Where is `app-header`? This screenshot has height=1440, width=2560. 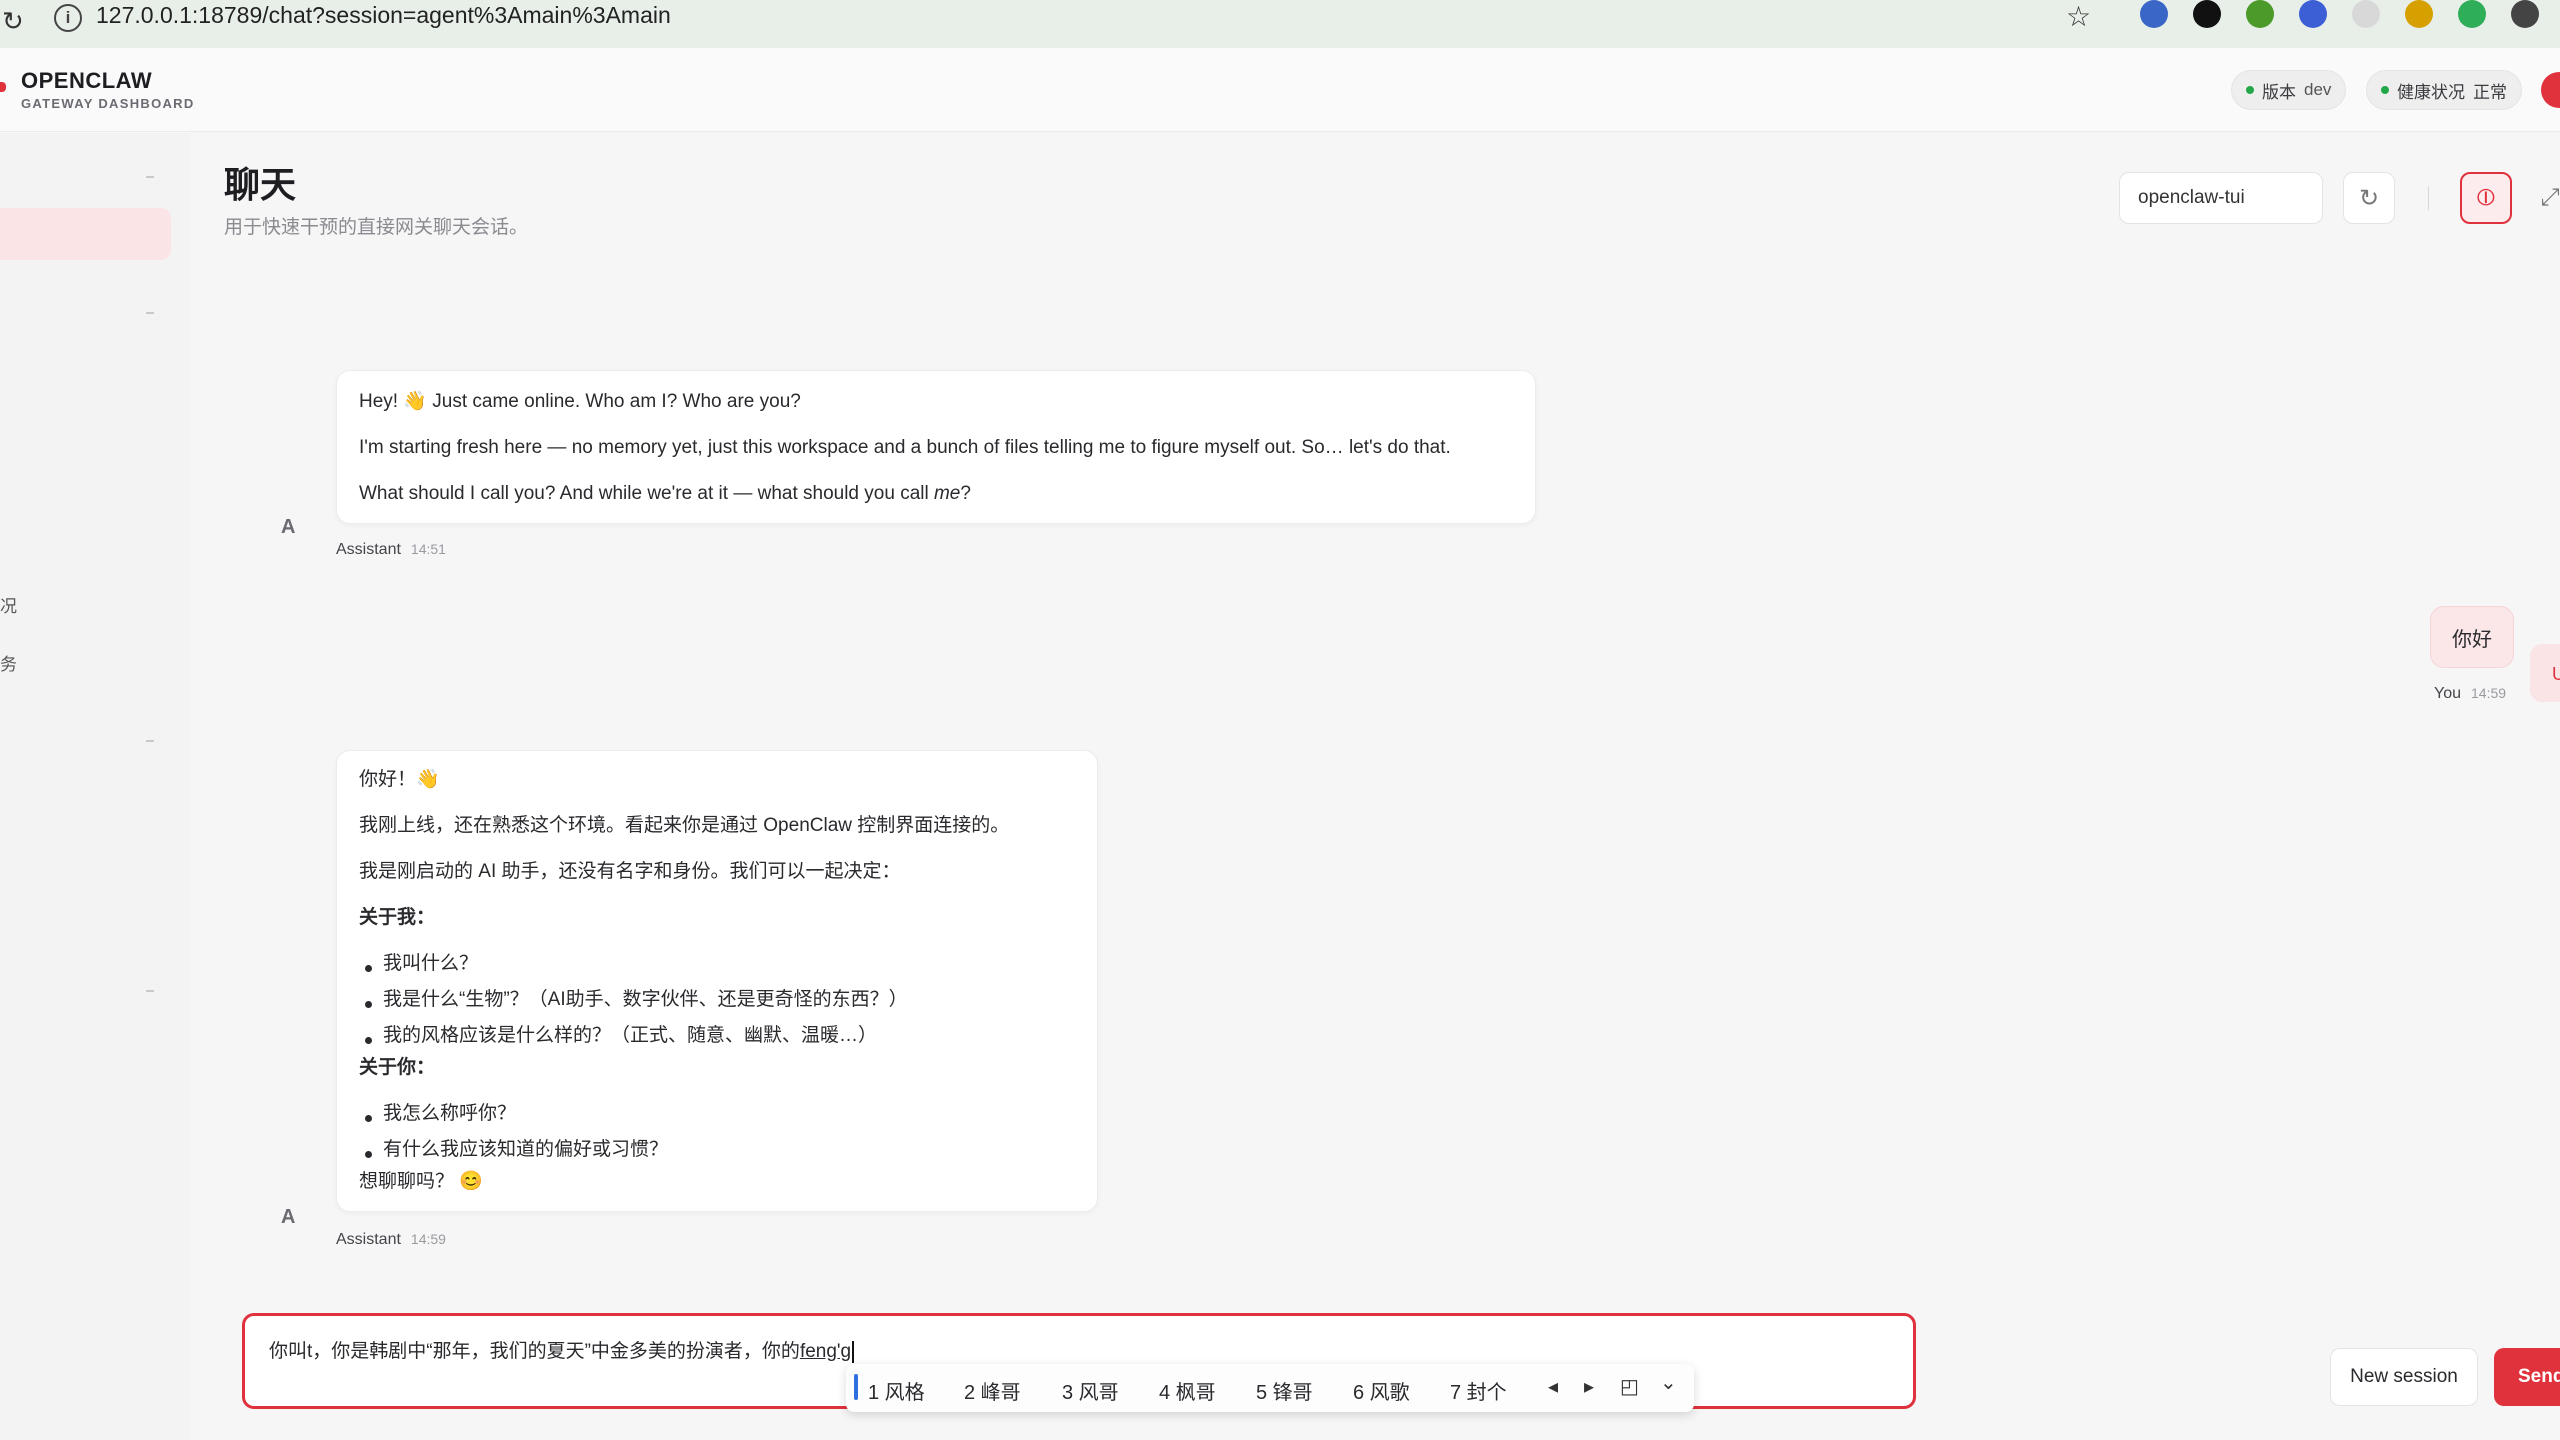 app-header is located at coordinates (1280, 90).